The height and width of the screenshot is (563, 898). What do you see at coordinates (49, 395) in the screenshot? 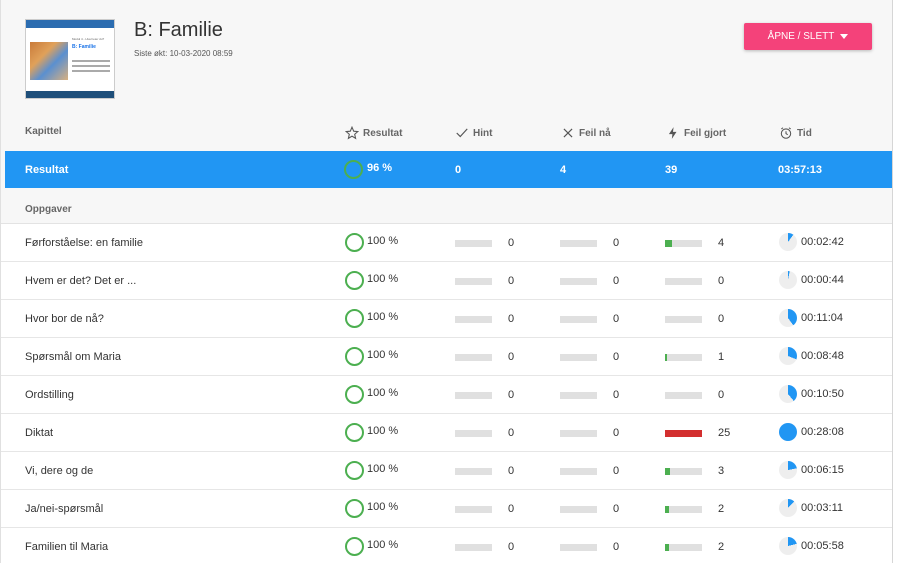
I see `task-name: Ordstilling` at bounding box center [49, 395].